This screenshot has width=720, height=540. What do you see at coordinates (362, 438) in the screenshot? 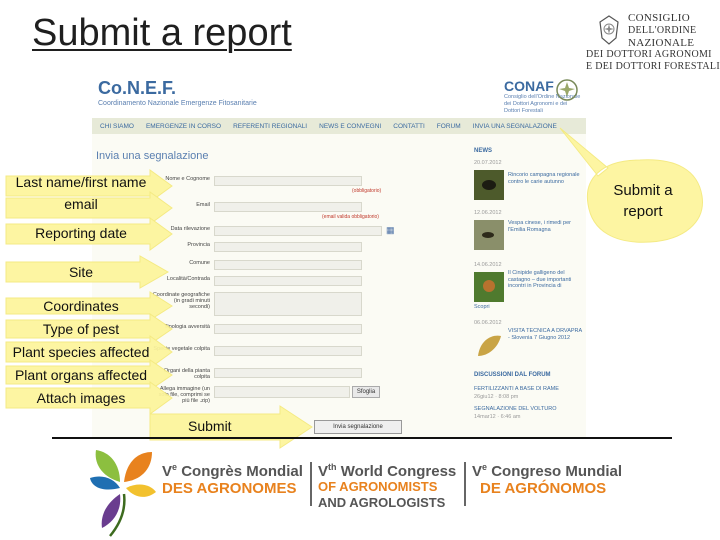
I see `divider` at bounding box center [362, 438].